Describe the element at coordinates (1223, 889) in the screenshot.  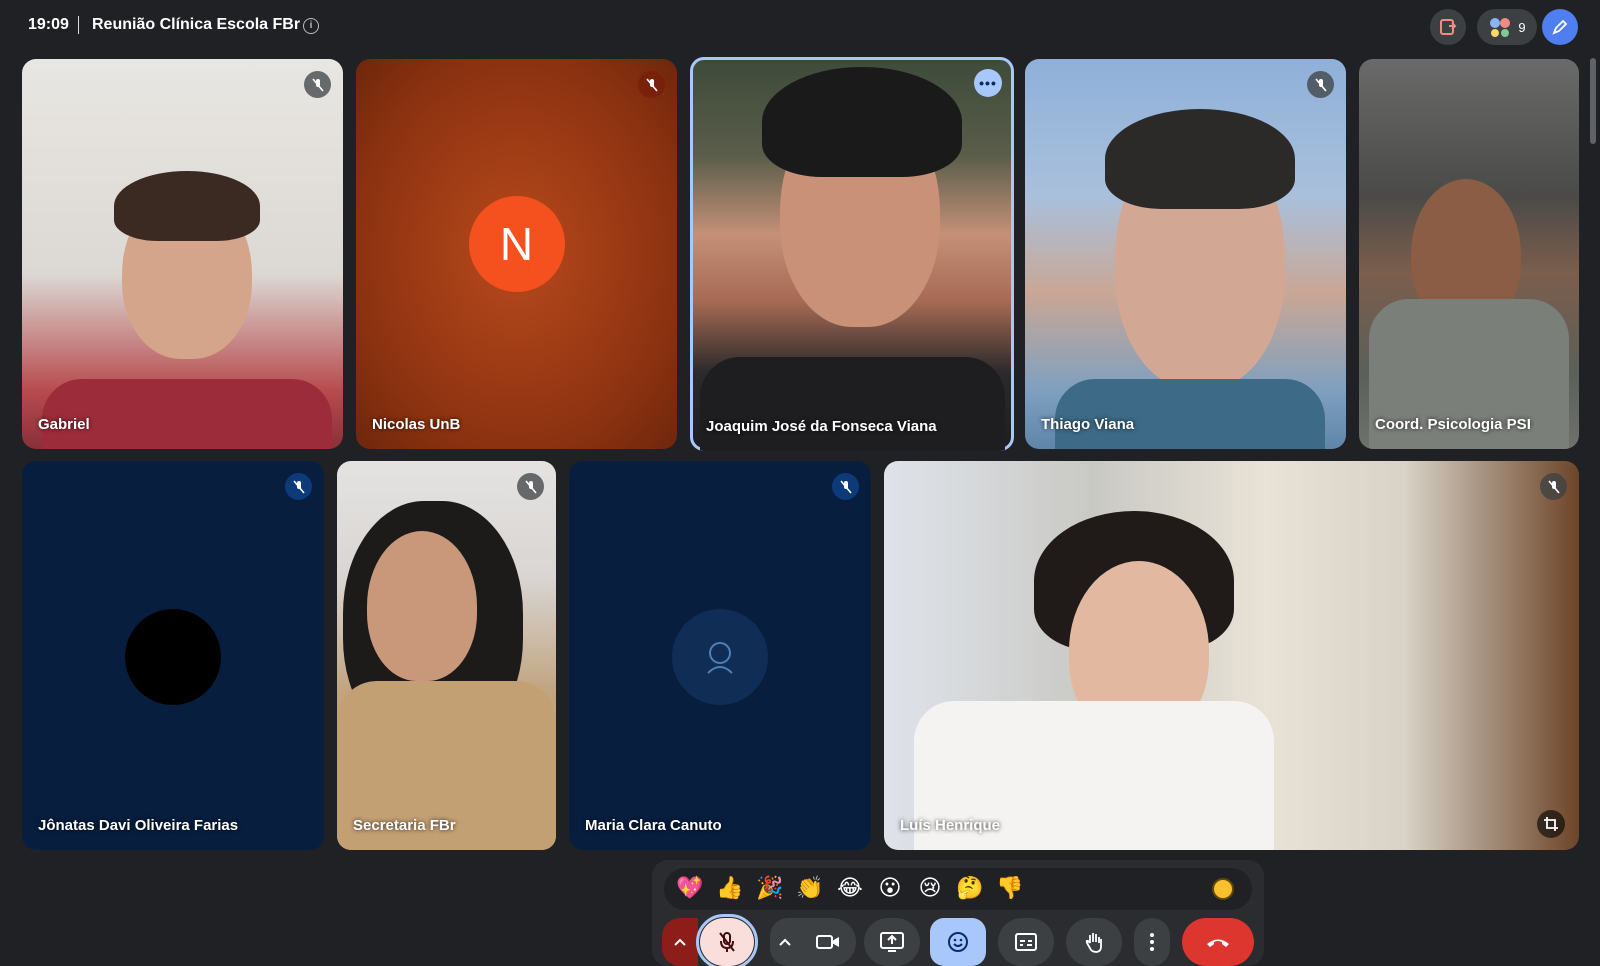
I see `skin-tone-picker` at that location.